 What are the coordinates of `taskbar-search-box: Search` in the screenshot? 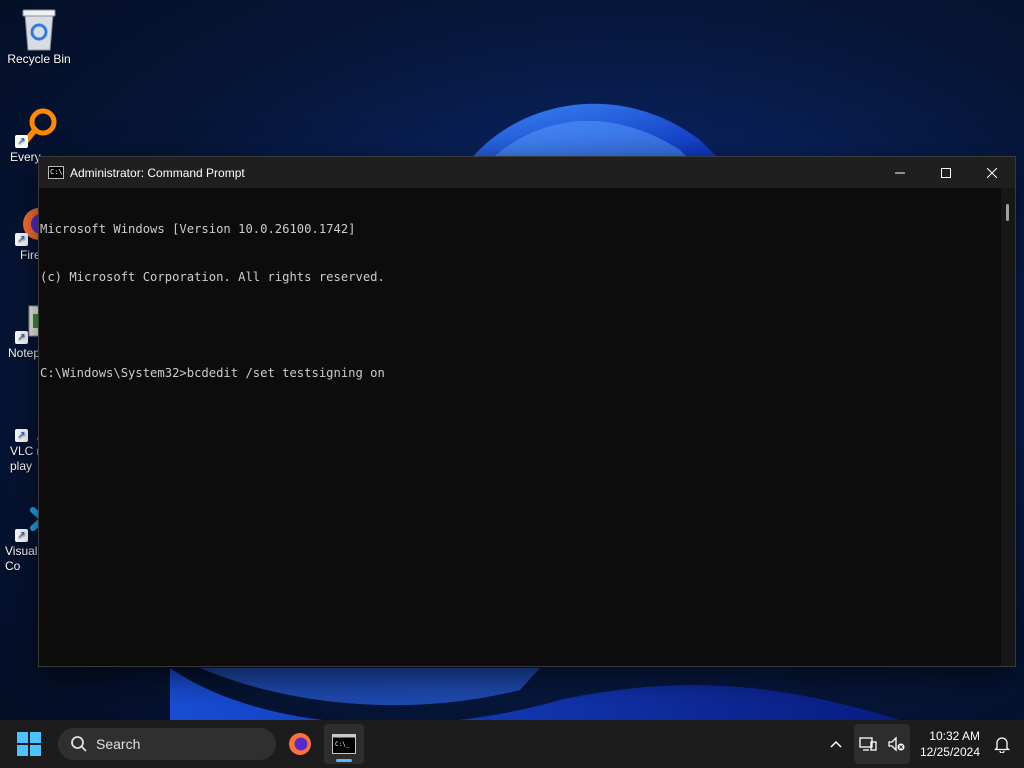 It's located at (167, 744).